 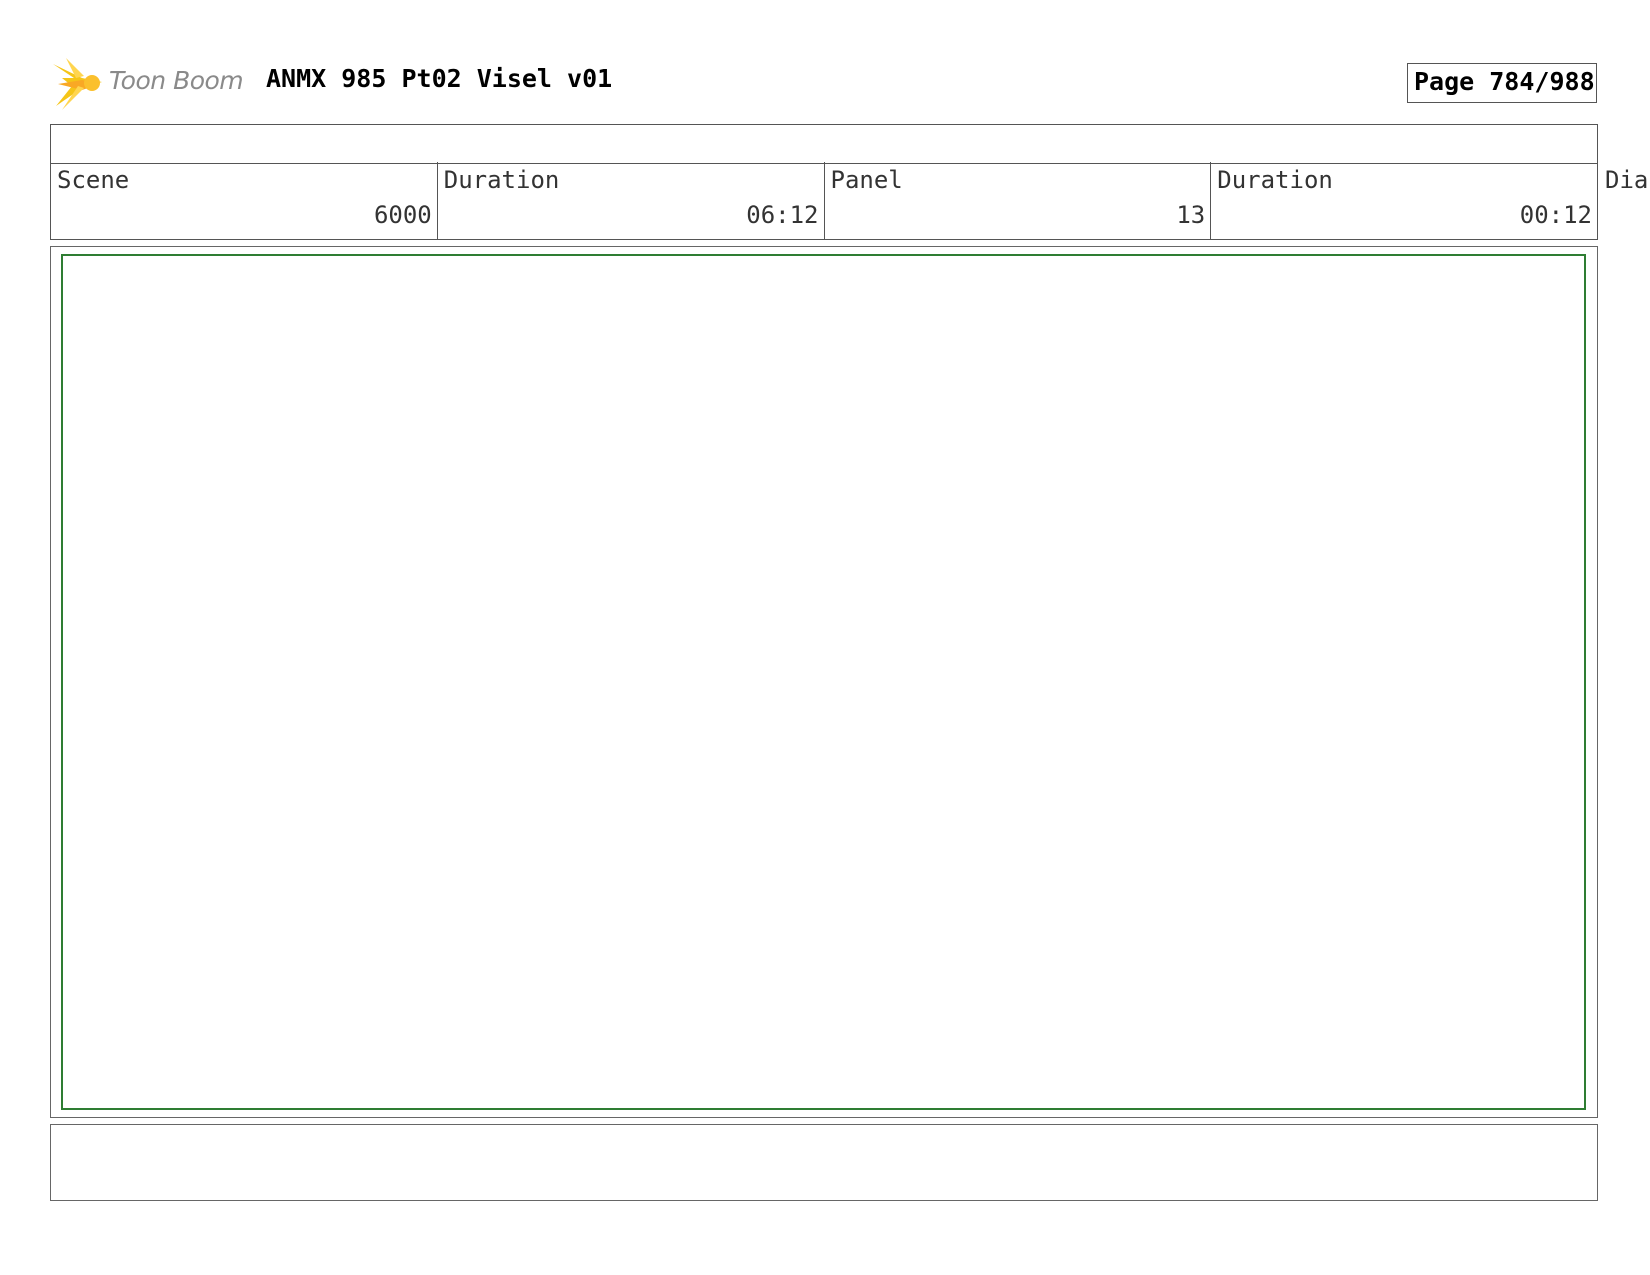 What do you see at coordinates (631, 200) in the screenshot?
I see `scene-duration-cell: Duration 06:12` at bounding box center [631, 200].